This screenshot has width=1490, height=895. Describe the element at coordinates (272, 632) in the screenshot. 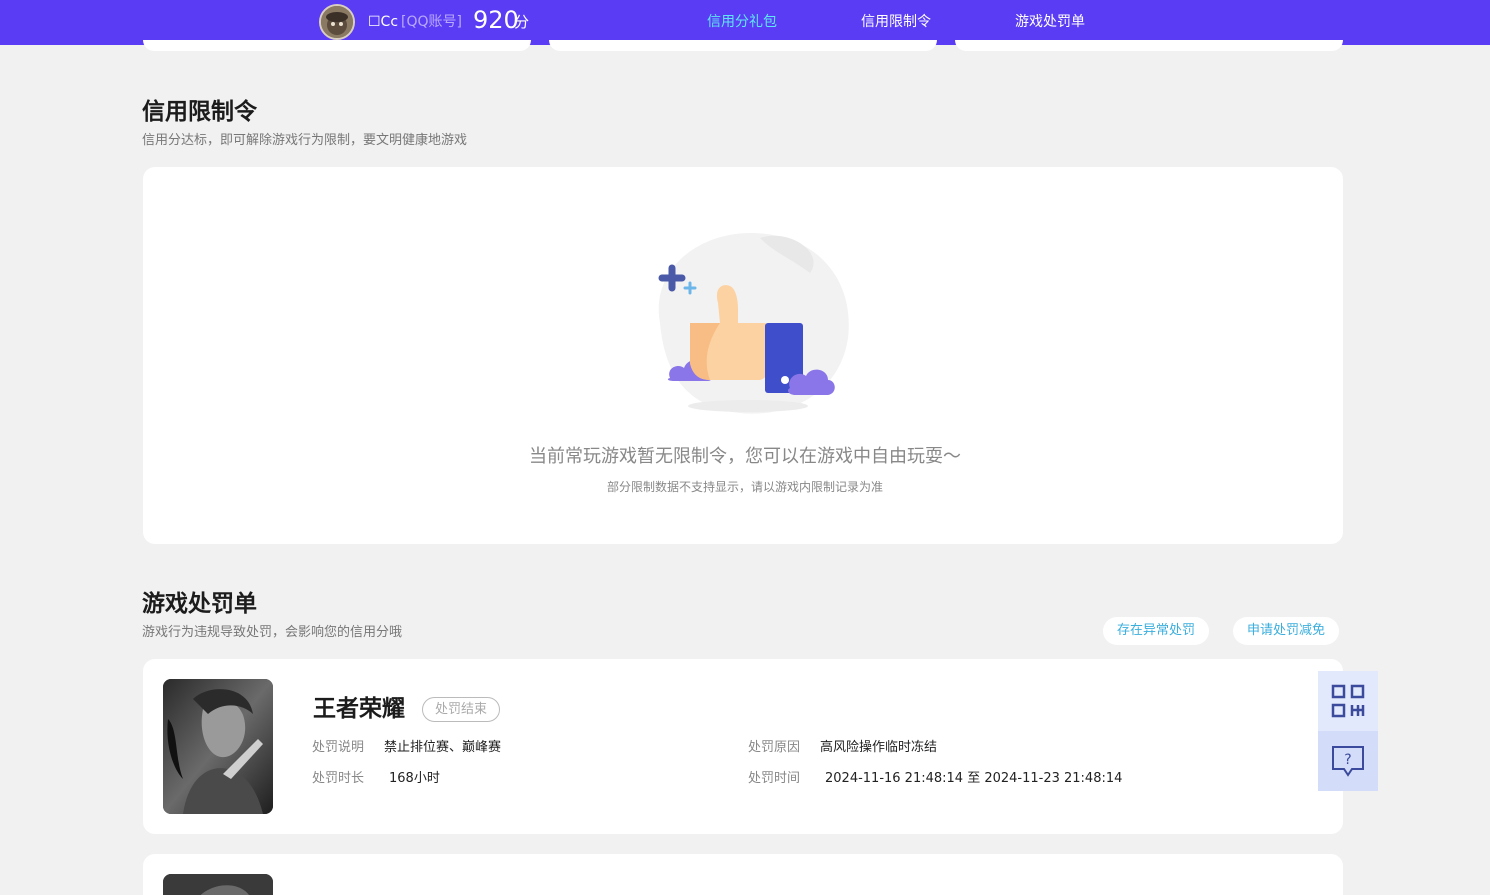

I see `penalty-subtitle: 游戏行为违规导致处罚，会影响您的信用分哦` at that location.